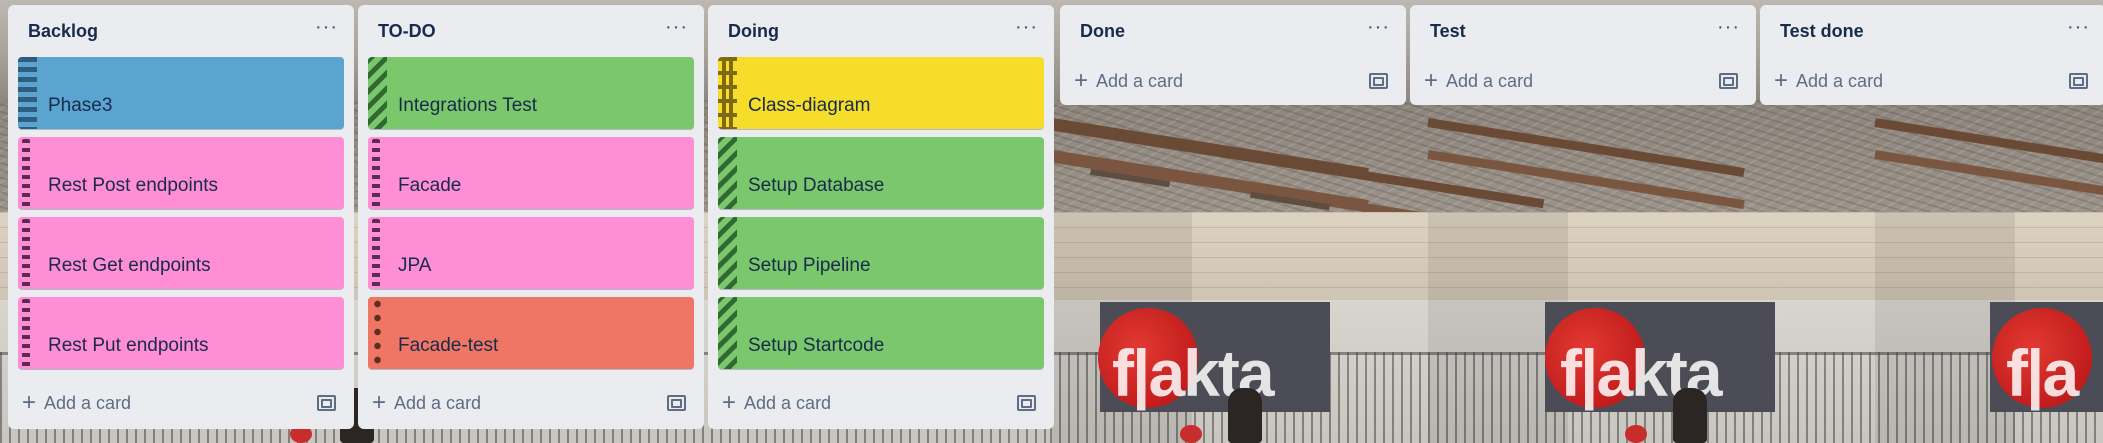 The height and width of the screenshot is (443, 2103). What do you see at coordinates (181, 173) in the screenshot?
I see `card: Rest Post endpoints` at bounding box center [181, 173].